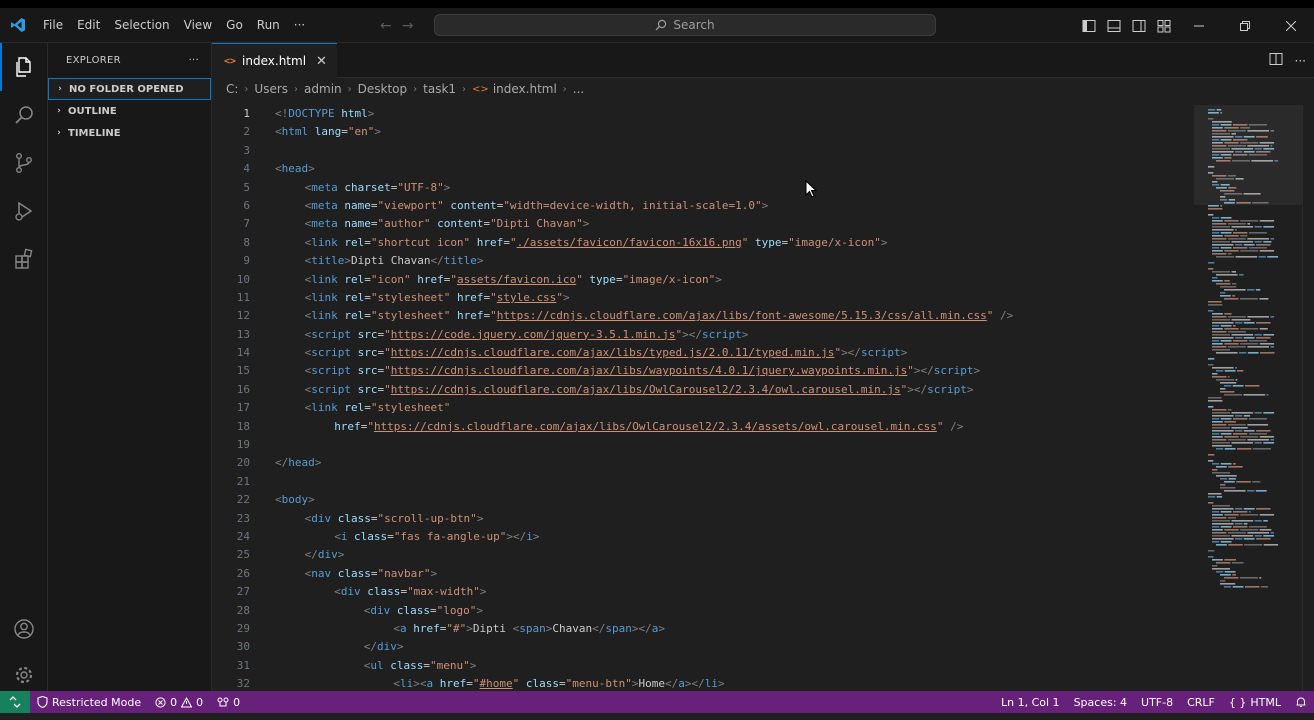 Image resolution: width=1314 pixels, height=720 pixels. Describe the element at coordinates (18, 25) in the screenshot. I see `vscode-logo-icon` at that location.